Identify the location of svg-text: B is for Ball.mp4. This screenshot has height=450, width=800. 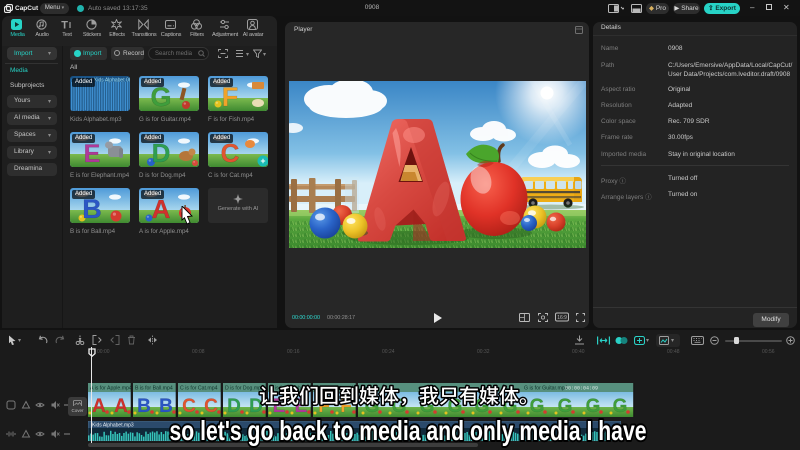
(154, 389).